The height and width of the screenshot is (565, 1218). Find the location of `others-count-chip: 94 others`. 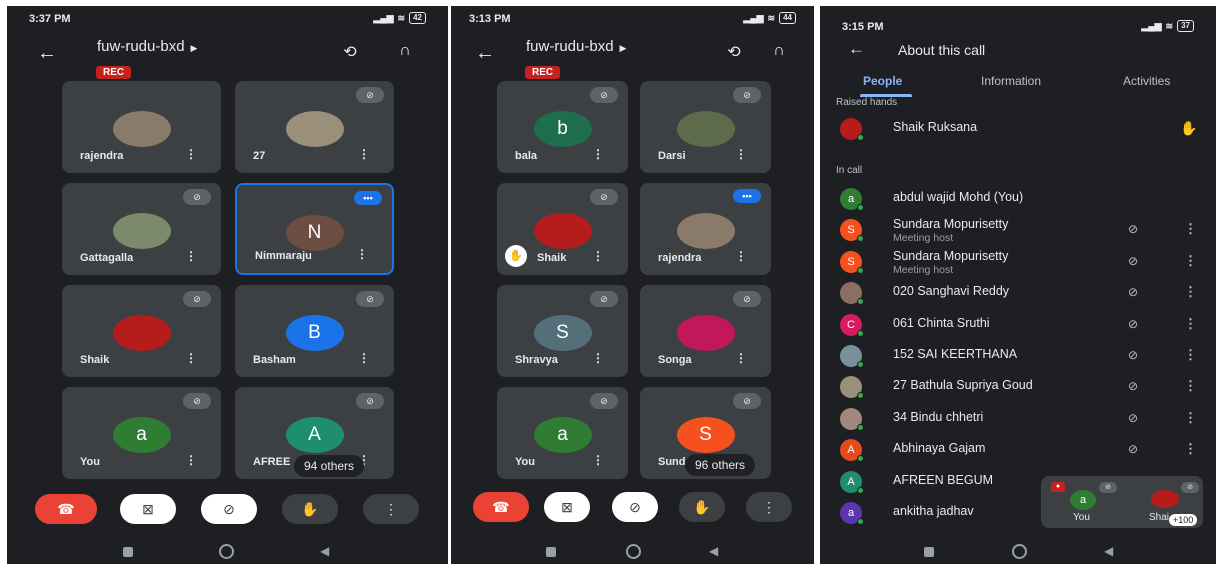

others-count-chip: 94 others is located at coordinates (329, 466).